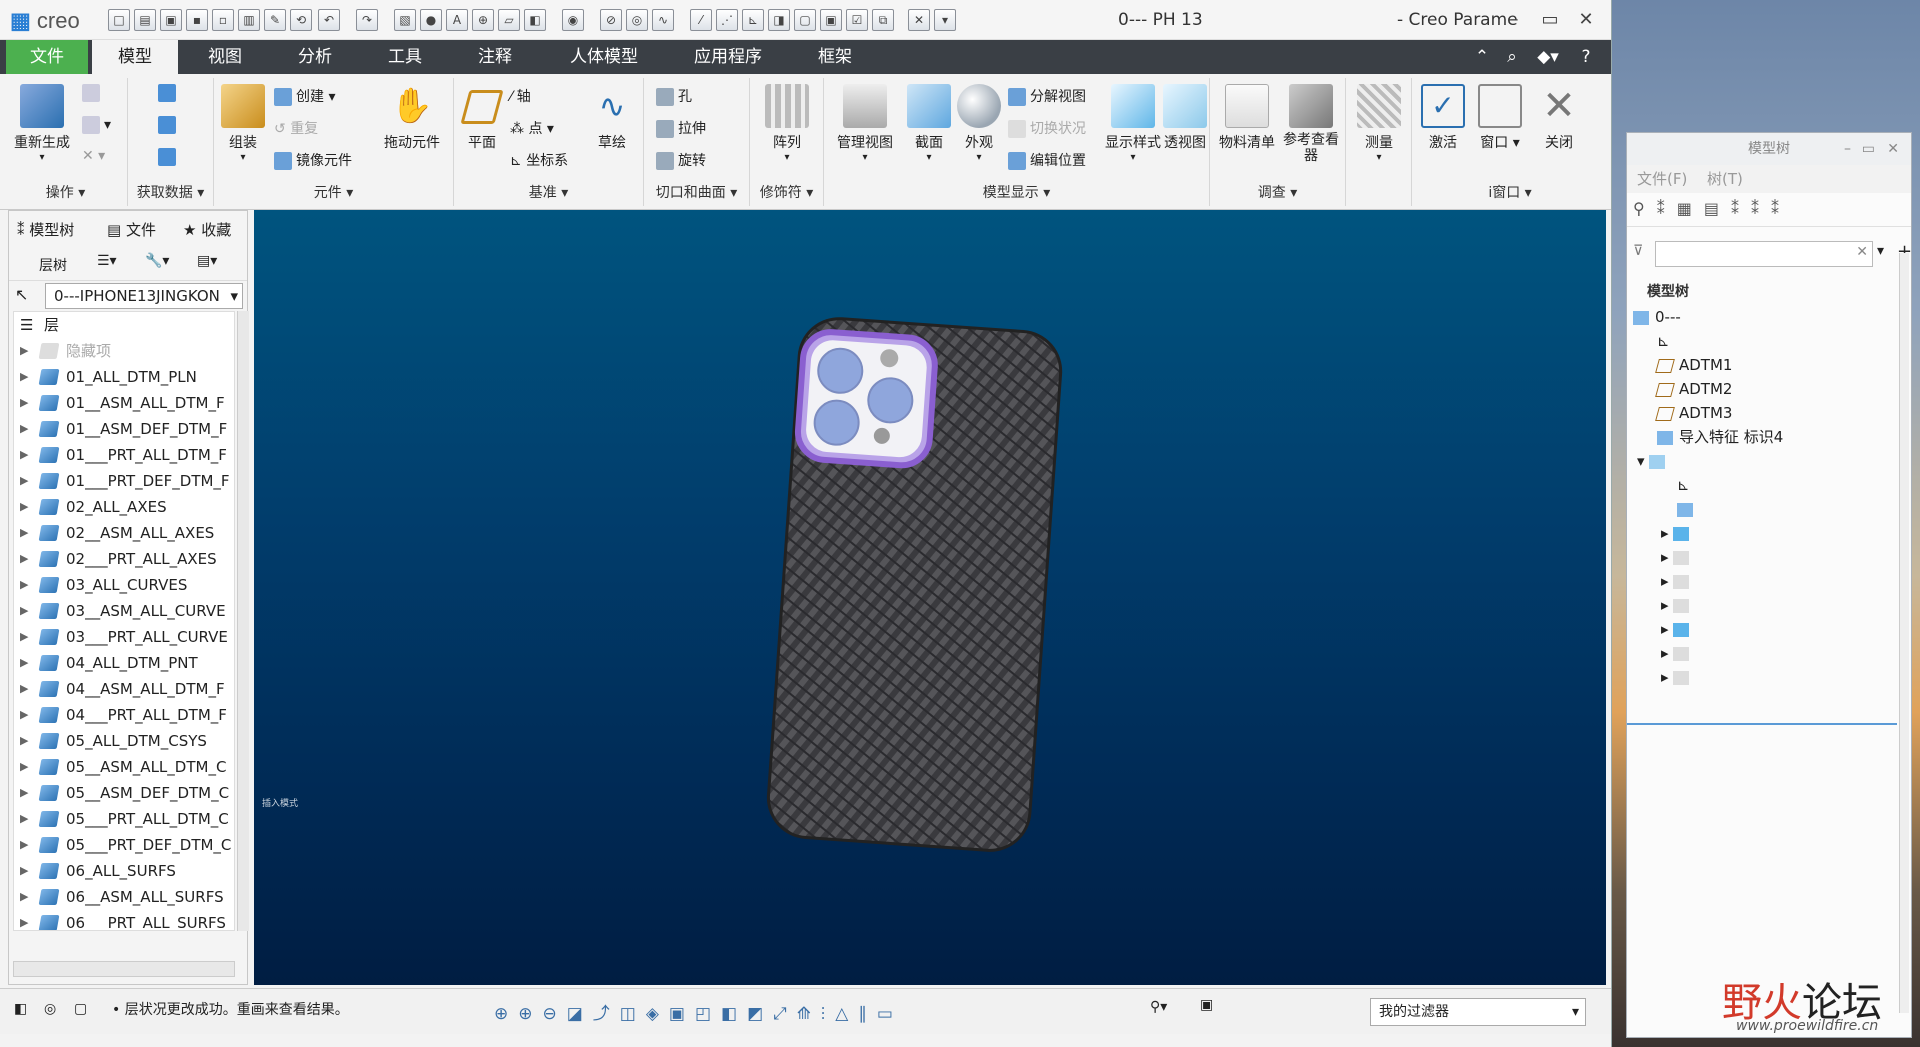 This screenshot has height=1047, width=1920. Describe the element at coordinates (124, 689) in the screenshot. I see `layer-row: ▶ 04__ASM_ALL_DTM_F` at that location.